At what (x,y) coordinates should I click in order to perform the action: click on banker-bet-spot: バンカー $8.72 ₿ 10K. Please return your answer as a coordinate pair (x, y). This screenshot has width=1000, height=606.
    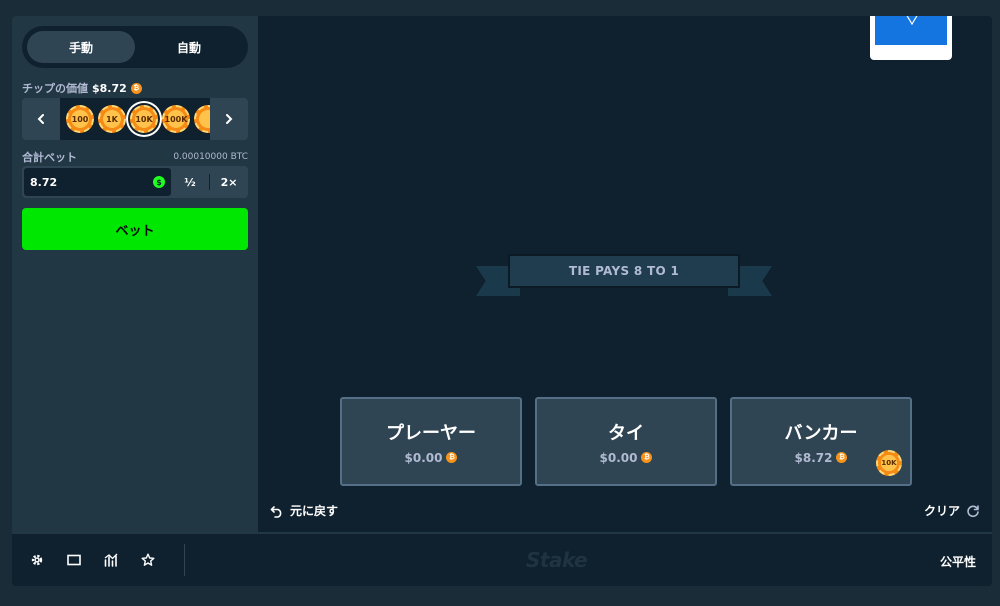
    Looking at the image, I should click on (821, 441).